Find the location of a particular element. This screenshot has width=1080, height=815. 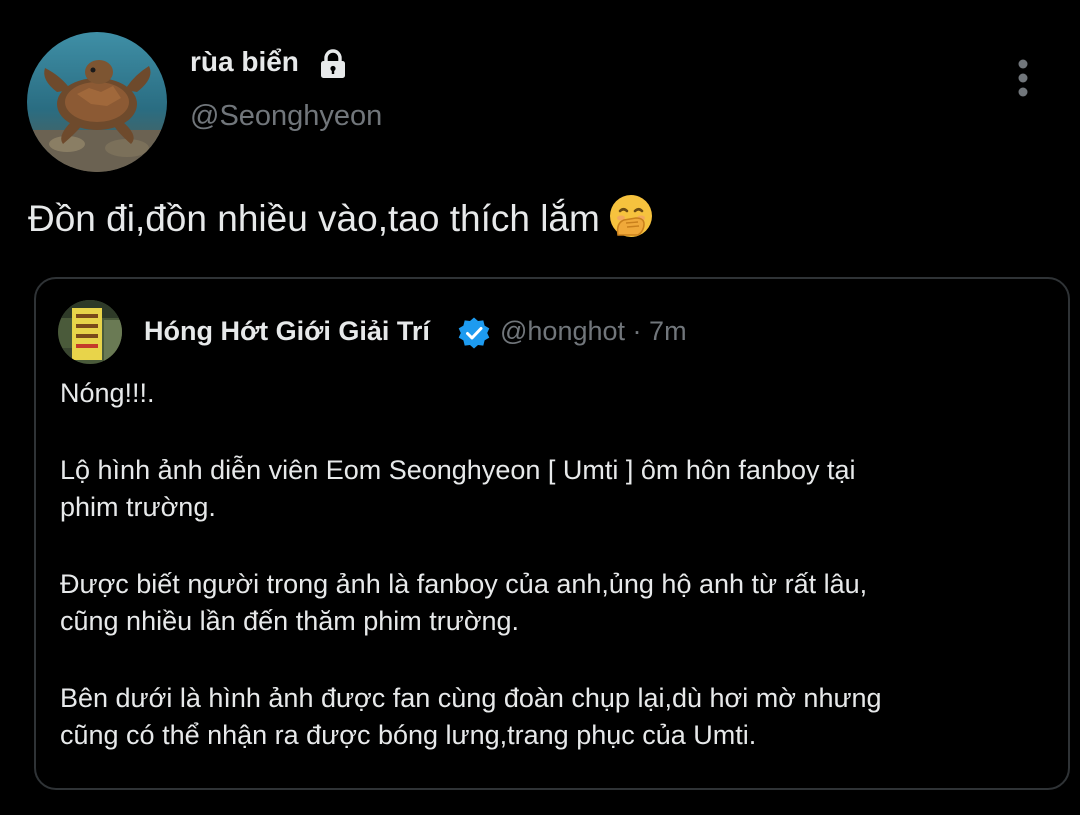

quoted-handle: @honghot is located at coordinates (562, 331).